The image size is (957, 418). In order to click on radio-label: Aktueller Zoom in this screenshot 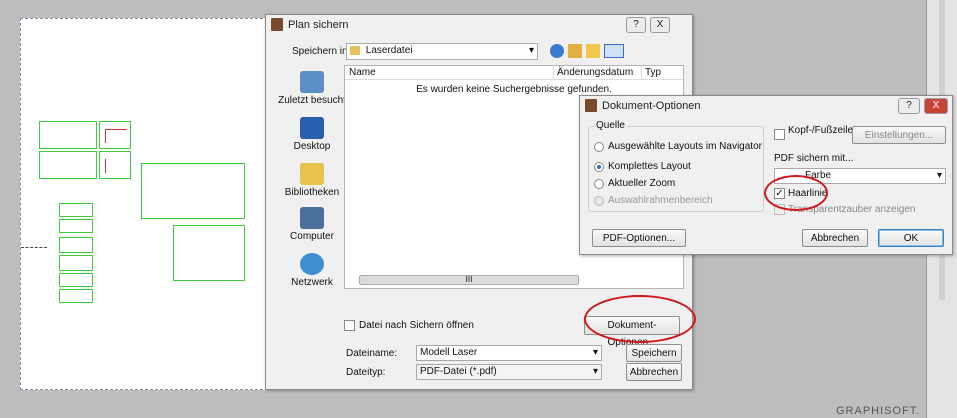, I will do `click(642, 183)`.